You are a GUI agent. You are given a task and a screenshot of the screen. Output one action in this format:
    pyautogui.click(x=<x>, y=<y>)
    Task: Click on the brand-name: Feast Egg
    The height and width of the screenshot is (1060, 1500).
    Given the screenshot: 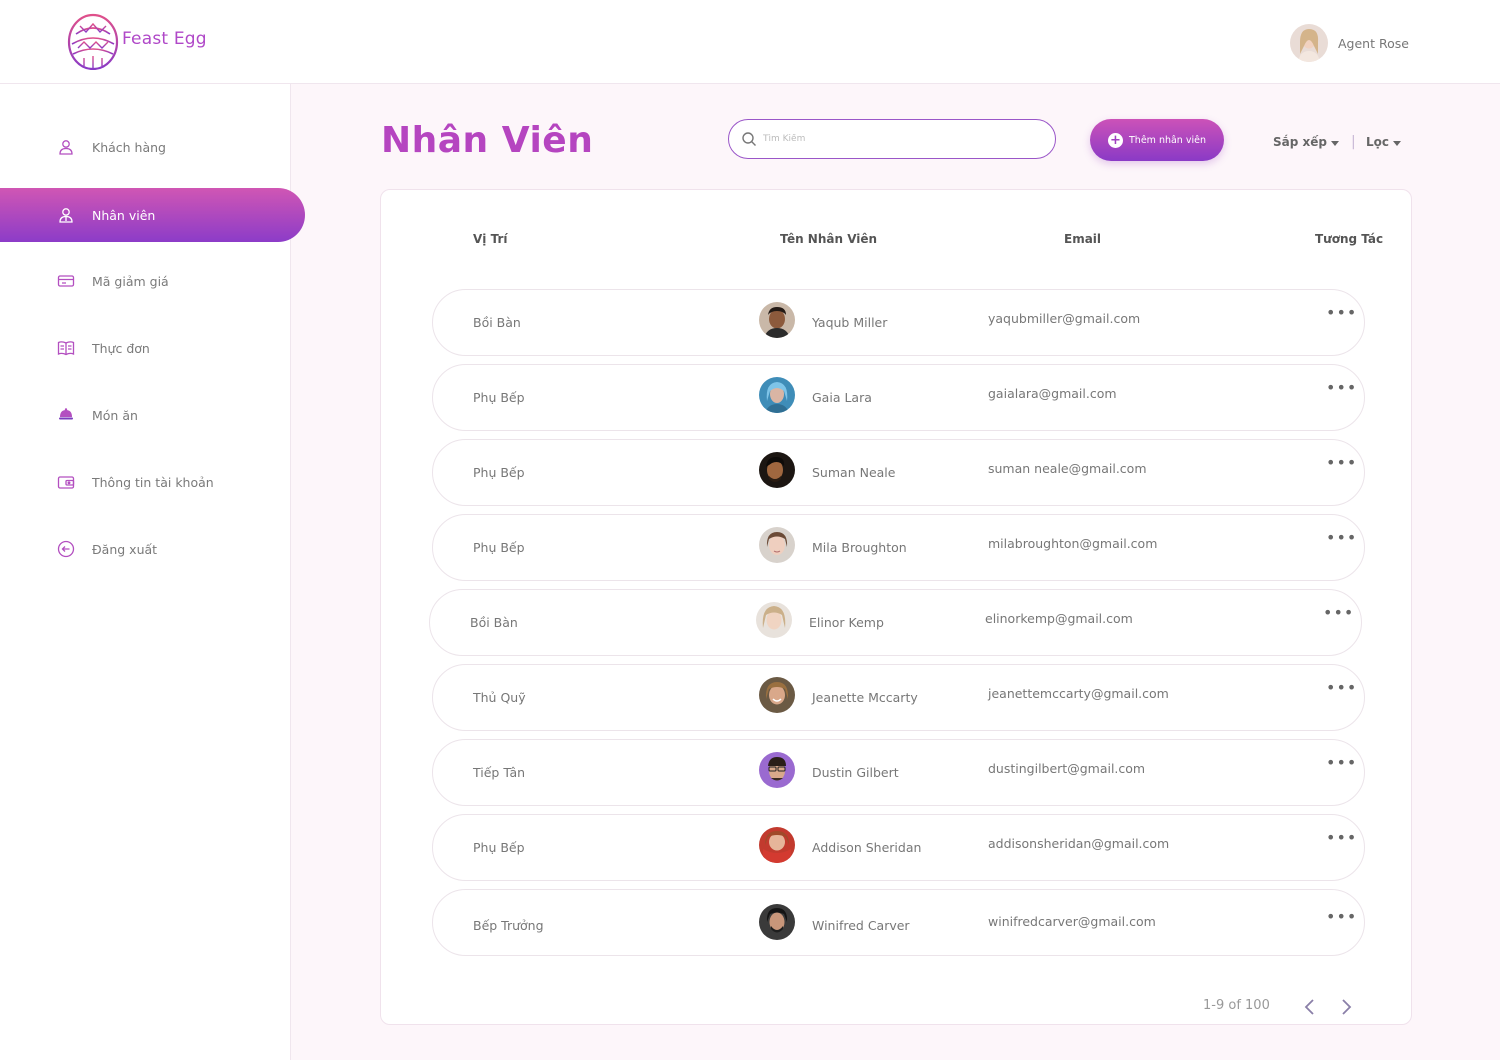 What is the action you would take?
    pyautogui.click(x=164, y=39)
    